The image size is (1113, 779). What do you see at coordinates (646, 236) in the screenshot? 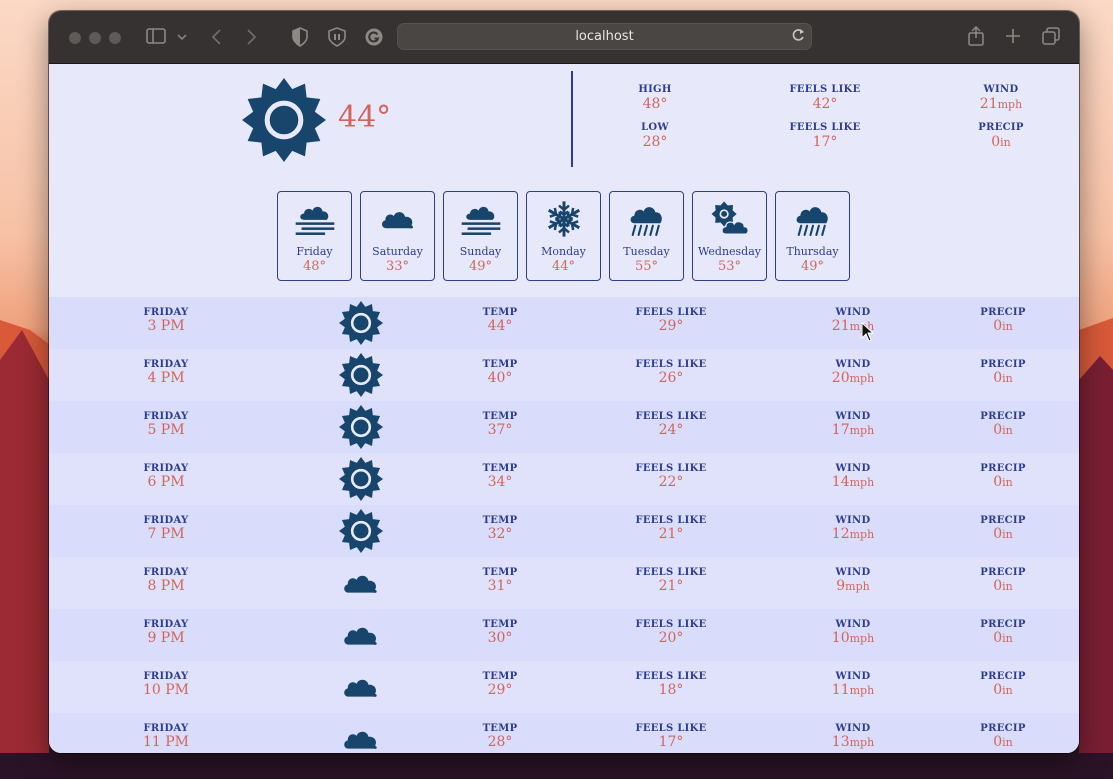
I see `day-card: Tuesday 55°` at bounding box center [646, 236].